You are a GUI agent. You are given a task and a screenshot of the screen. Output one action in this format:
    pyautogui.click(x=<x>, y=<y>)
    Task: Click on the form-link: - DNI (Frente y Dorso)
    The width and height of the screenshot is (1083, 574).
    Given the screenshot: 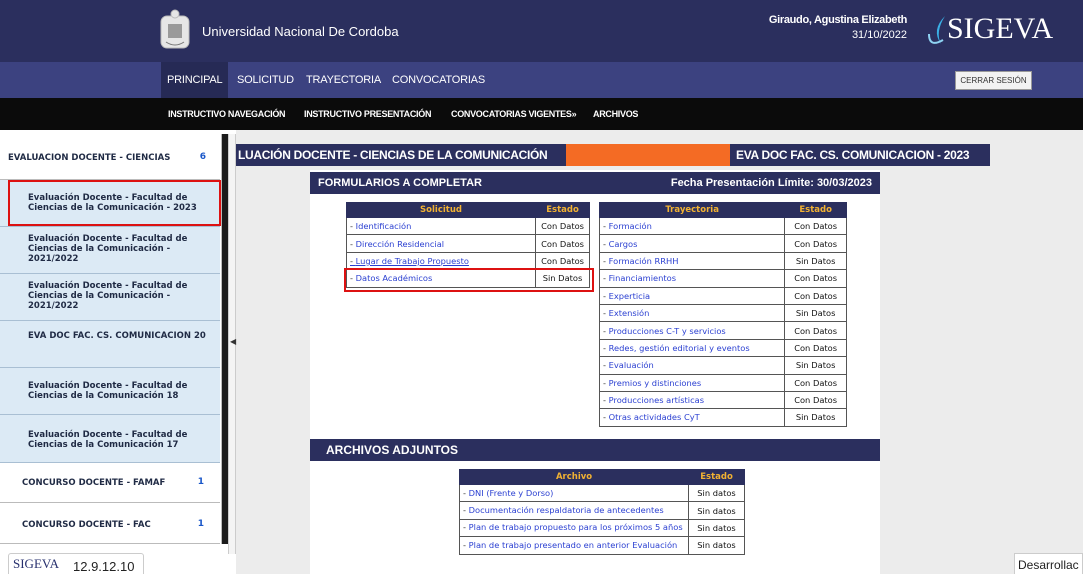 What is the action you would take?
    pyautogui.click(x=574, y=493)
    